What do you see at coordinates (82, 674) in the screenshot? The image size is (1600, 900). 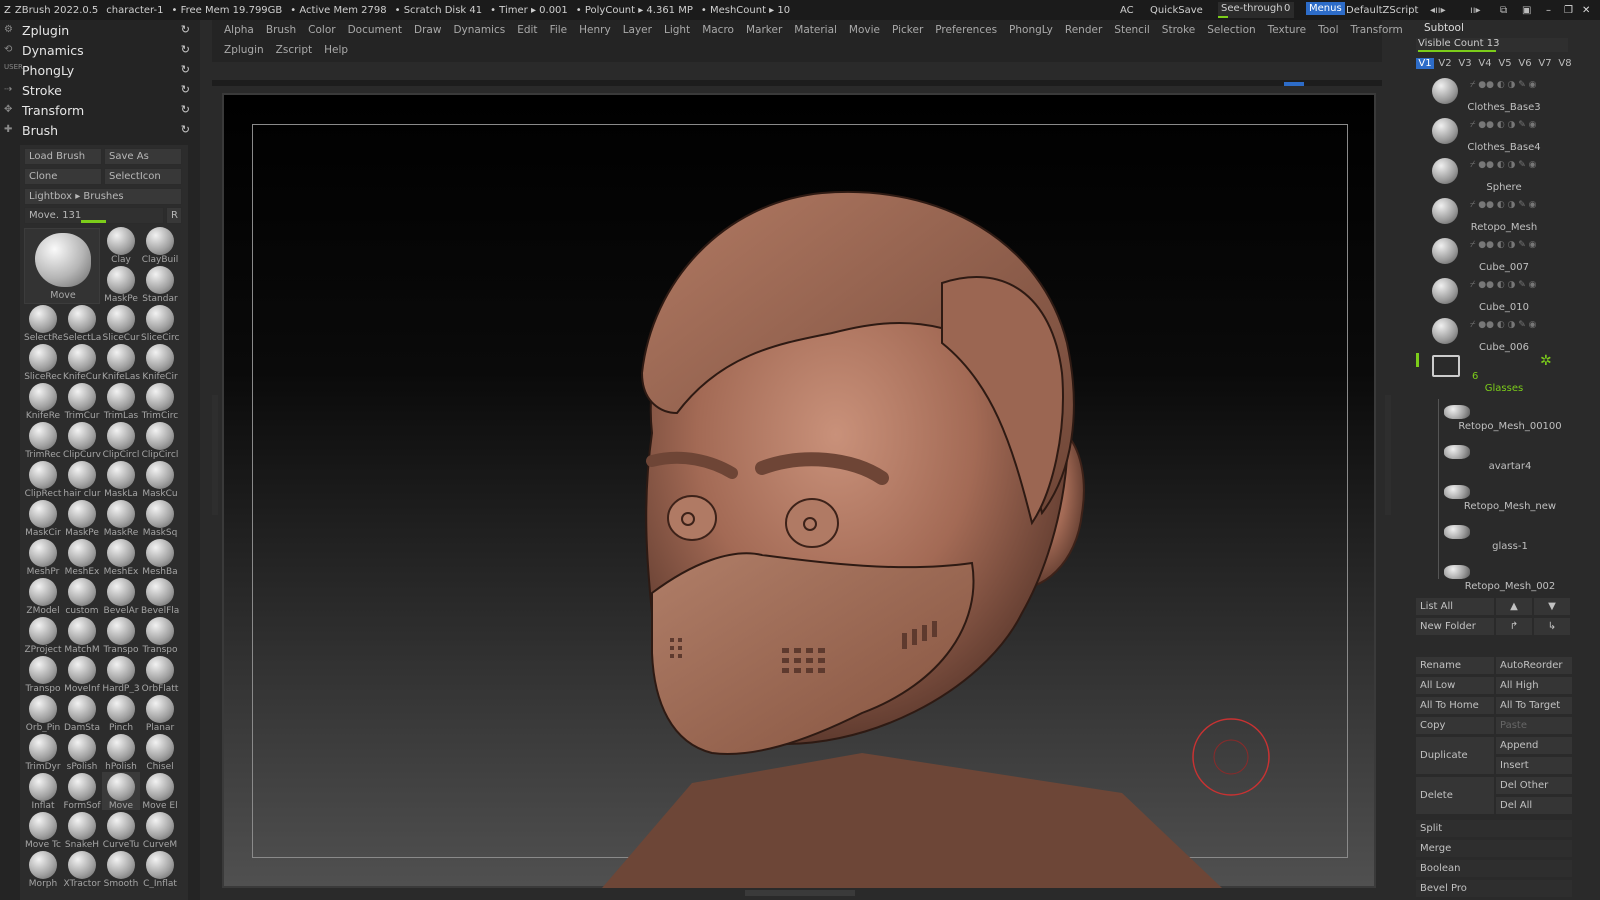 I see `brush-moveinf: MoveInf` at bounding box center [82, 674].